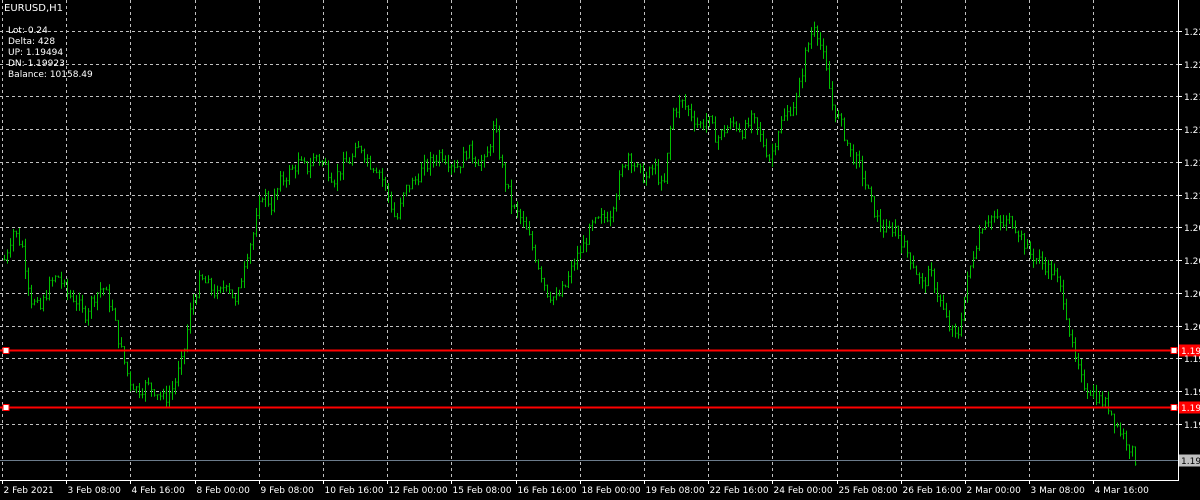 Image resolution: width=1200 pixels, height=500 pixels. What do you see at coordinates (547, 491) in the screenshot?
I see `time-label: 16 Feb 16:00` at bounding box center [547, 491].